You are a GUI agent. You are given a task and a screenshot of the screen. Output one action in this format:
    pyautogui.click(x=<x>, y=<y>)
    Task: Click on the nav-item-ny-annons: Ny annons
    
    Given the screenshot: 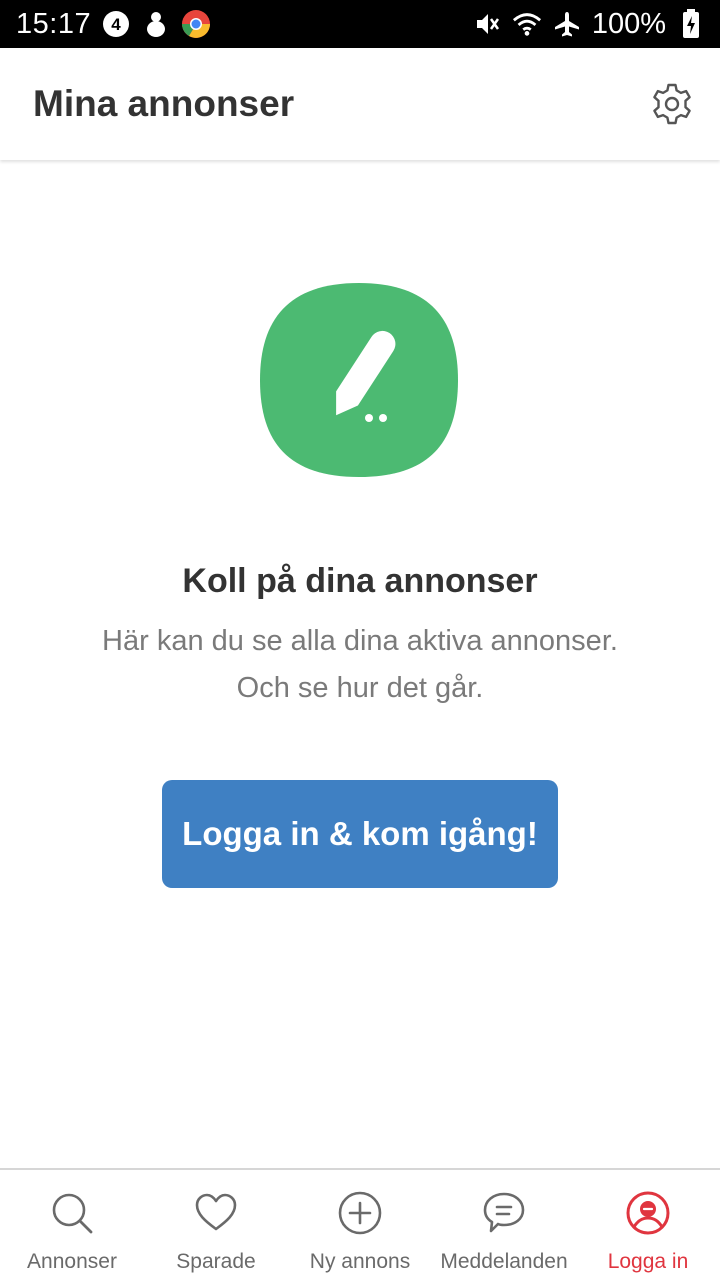 What is the action you would take?
    pyautogui.click(x=360, y=1225)
    